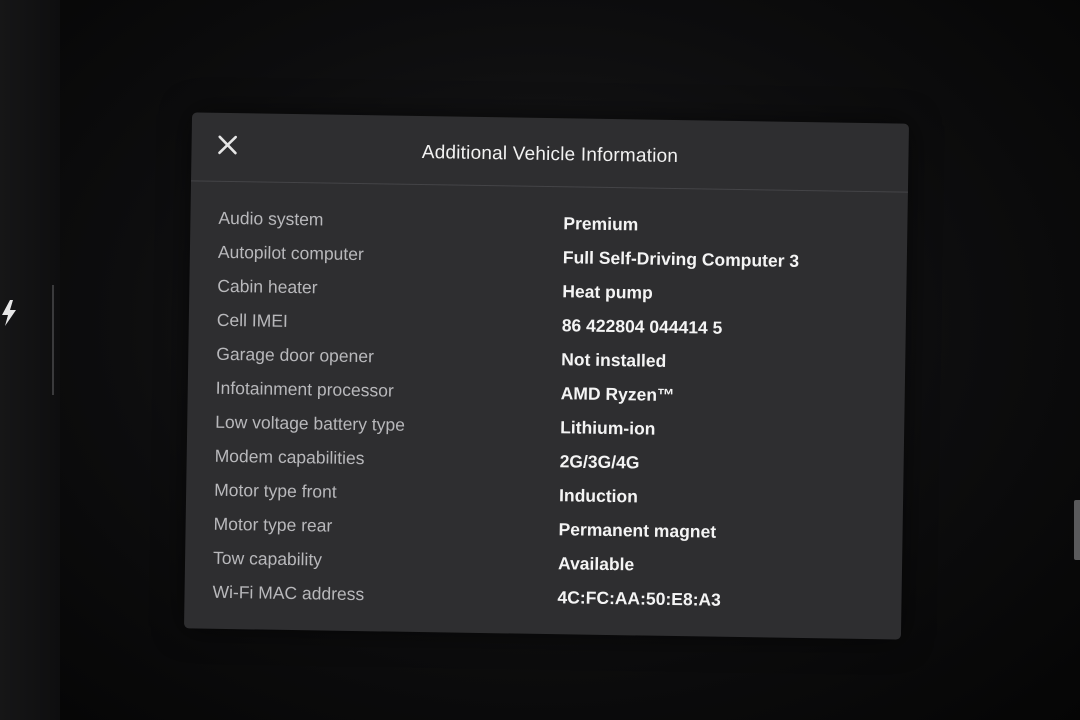 This screenshot has width=1080, height=720. Describe the element at coordinates (267, 286) in the screenshot. I see `row-label: Cabin heater` at that location.